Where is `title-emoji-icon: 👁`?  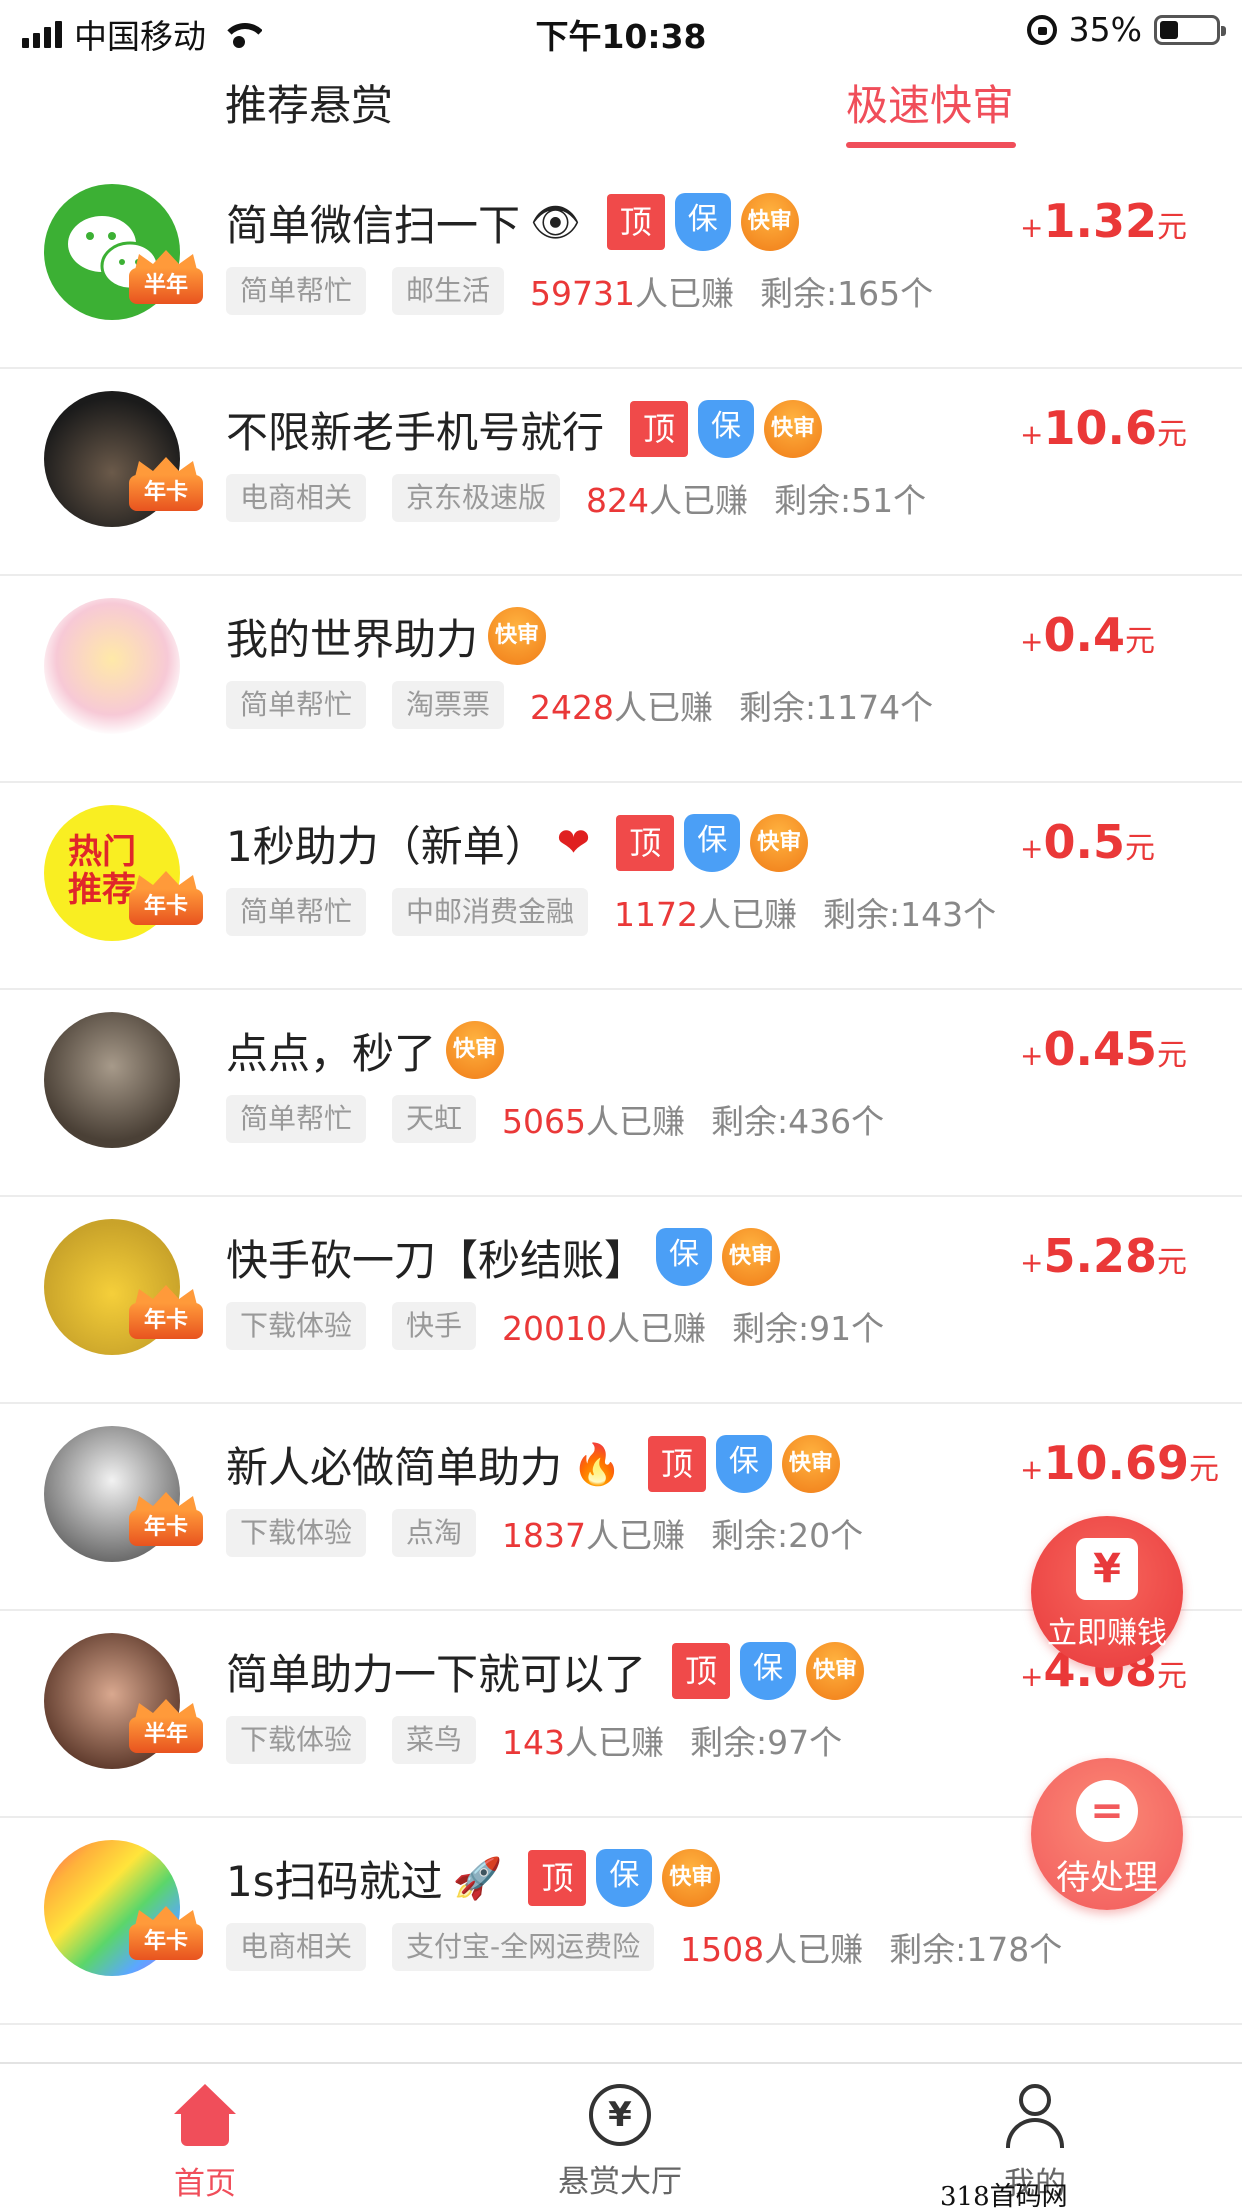
title-emoji-icon: 👁 is located at coordinates (555, 222).